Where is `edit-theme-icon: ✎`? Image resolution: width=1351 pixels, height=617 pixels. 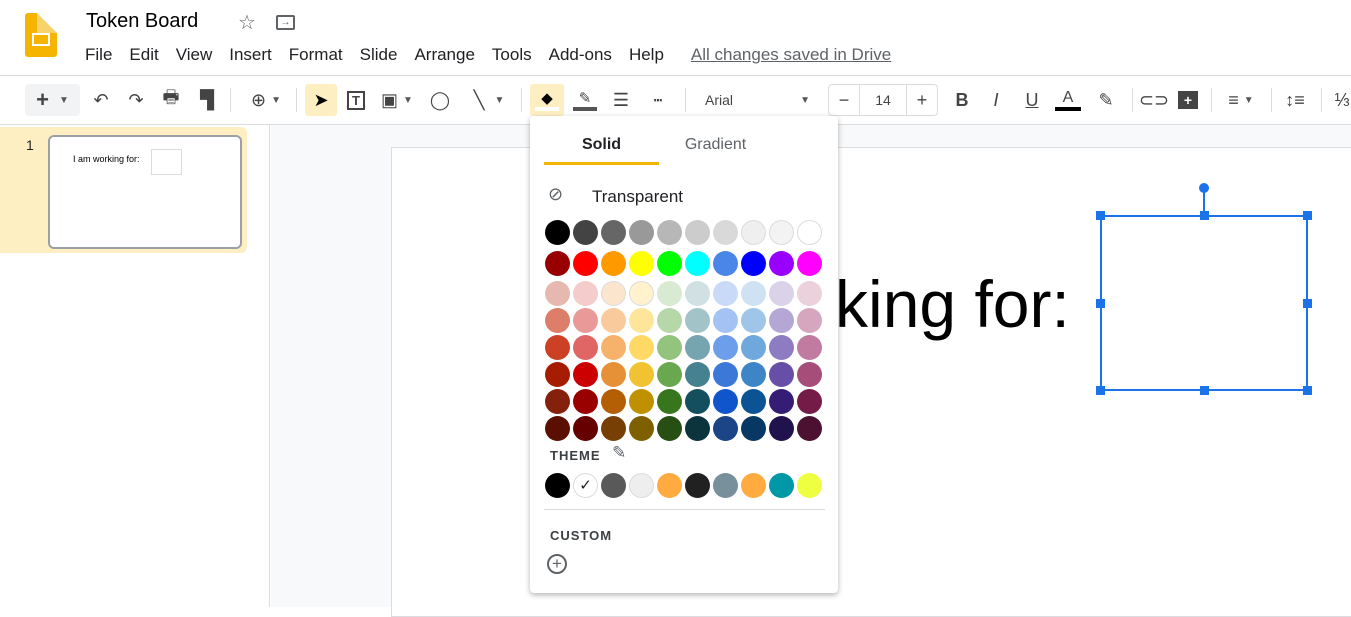 edit-theme-icon: ✎ is located at coordinates (619, 453).